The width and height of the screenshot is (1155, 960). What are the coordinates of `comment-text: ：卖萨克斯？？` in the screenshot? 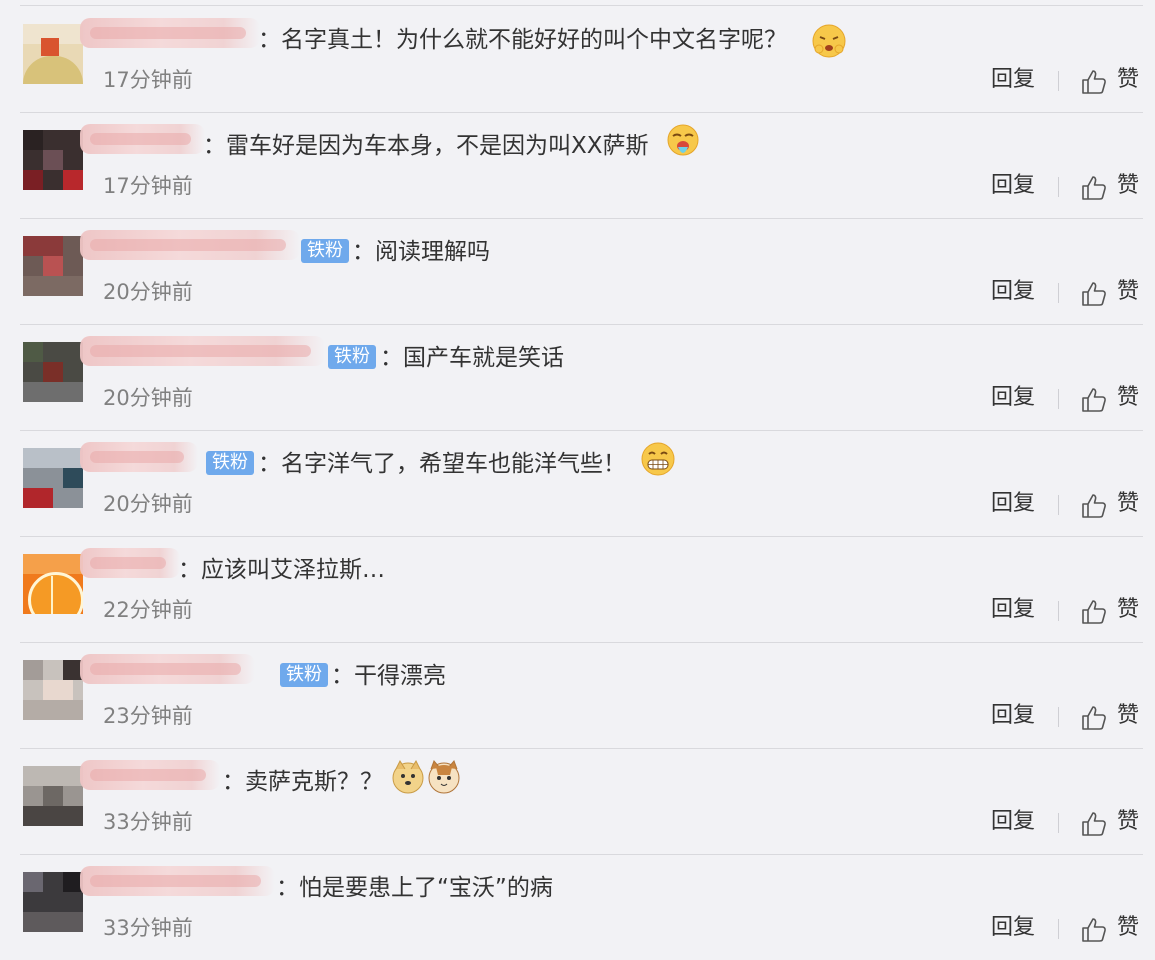 It's located at (302, 782).